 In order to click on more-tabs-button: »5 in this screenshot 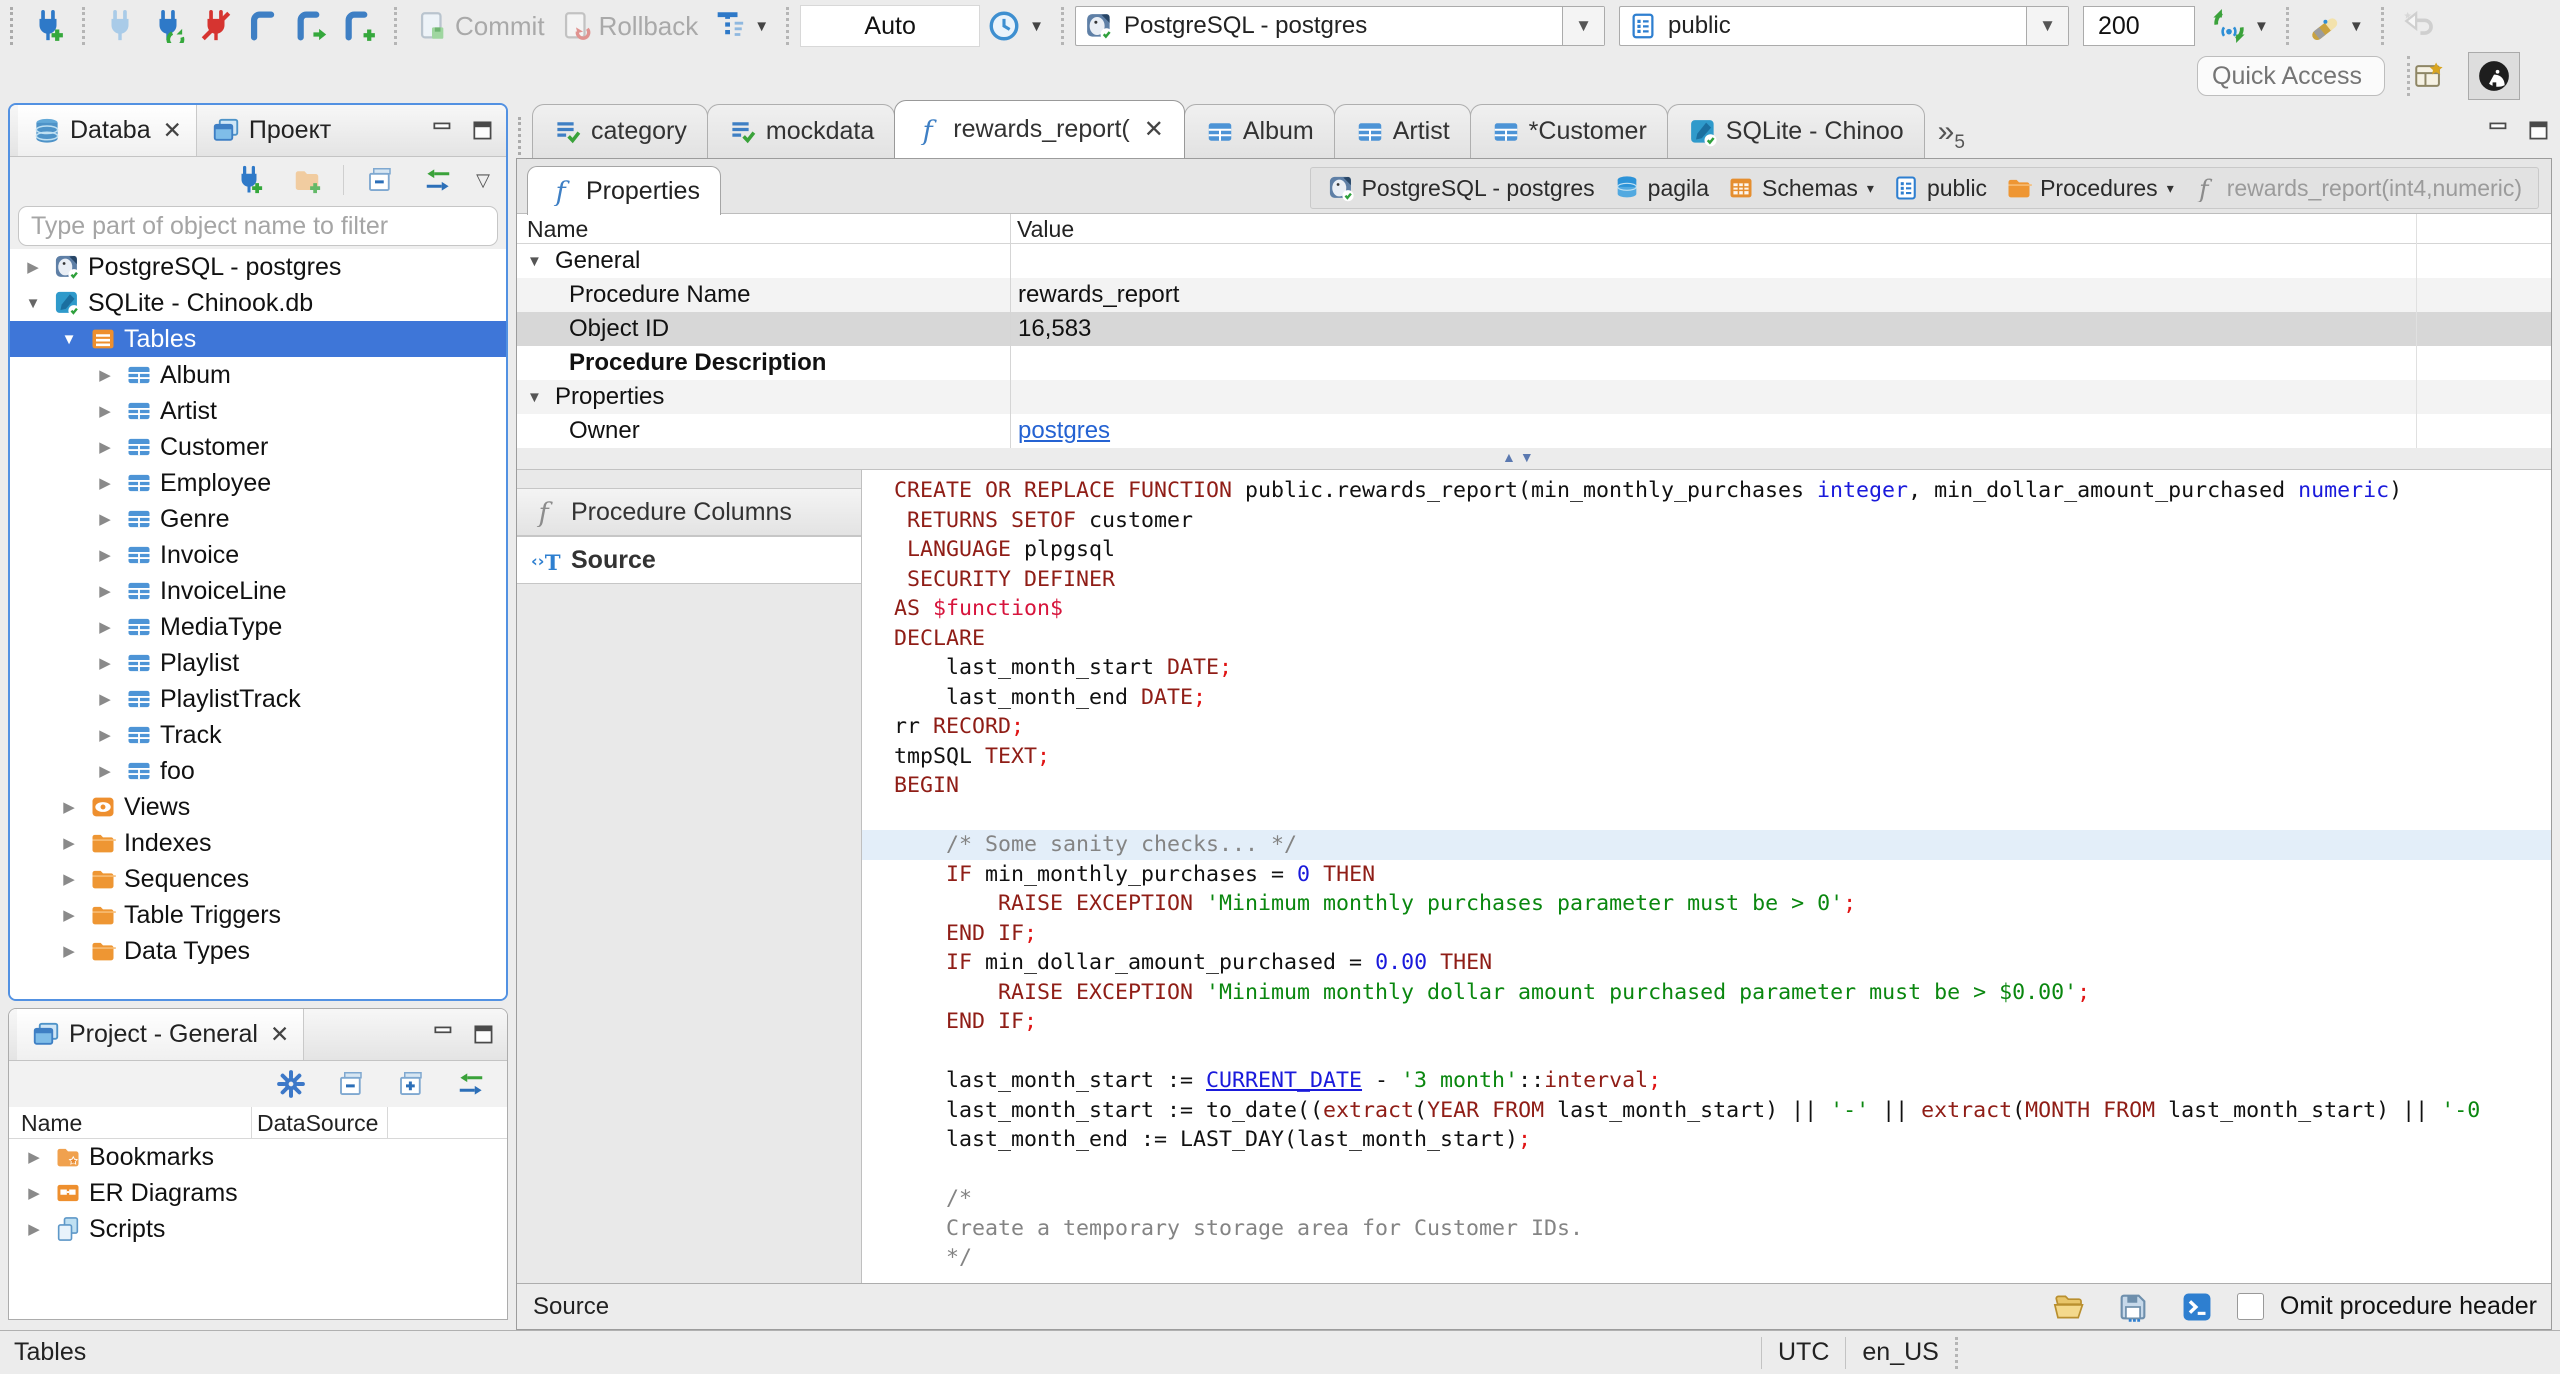, I will do `click(1951, 134)`.